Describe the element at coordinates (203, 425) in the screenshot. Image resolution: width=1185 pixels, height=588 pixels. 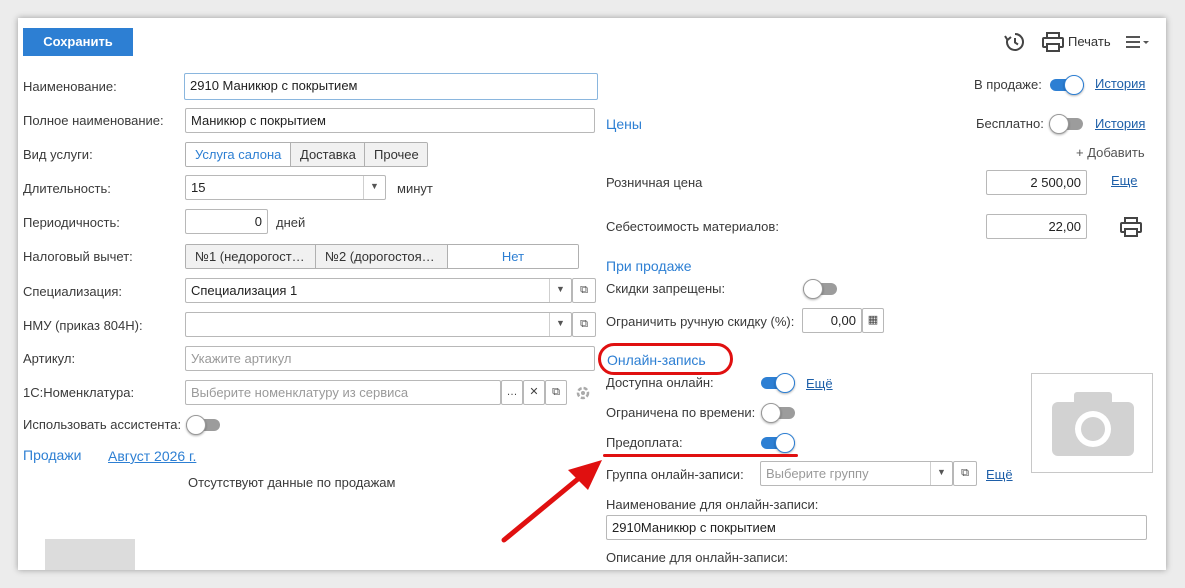
I see `assistant-toggle` at that location.